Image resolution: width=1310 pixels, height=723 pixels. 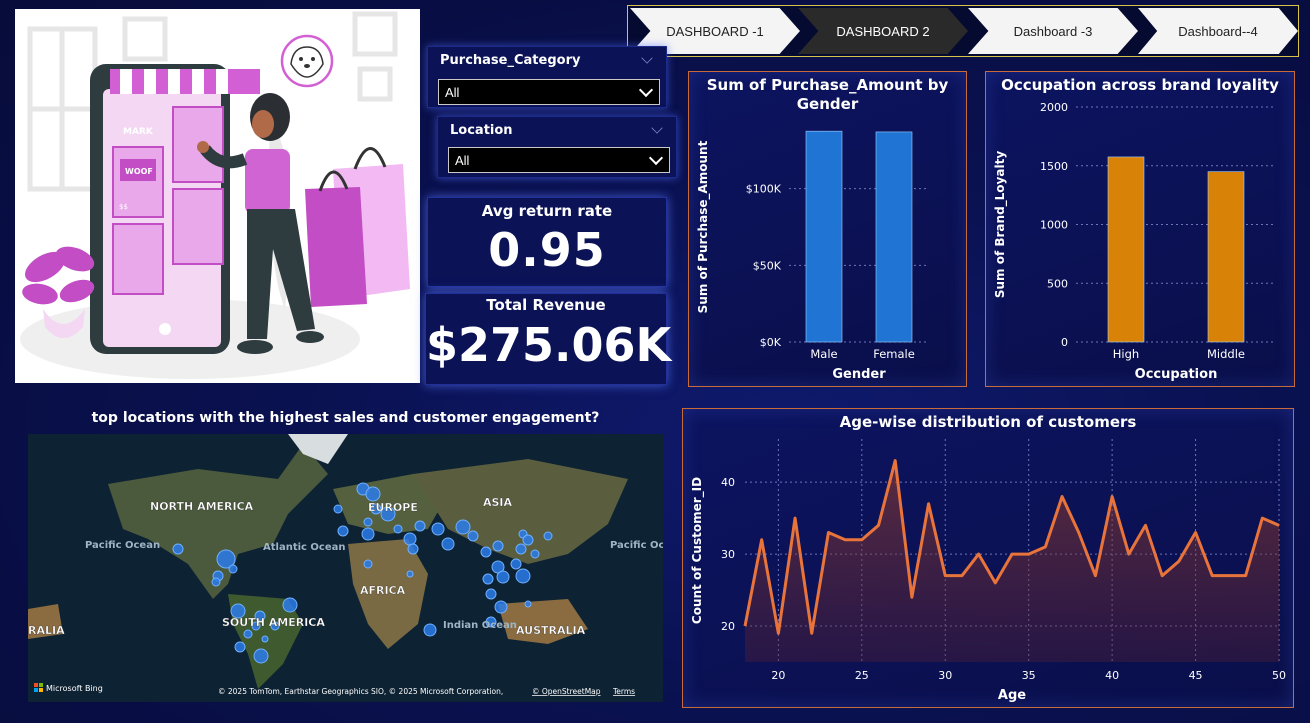 I want to click on purchase-category-title: Purchase_Category, so click(x=510, y=60).